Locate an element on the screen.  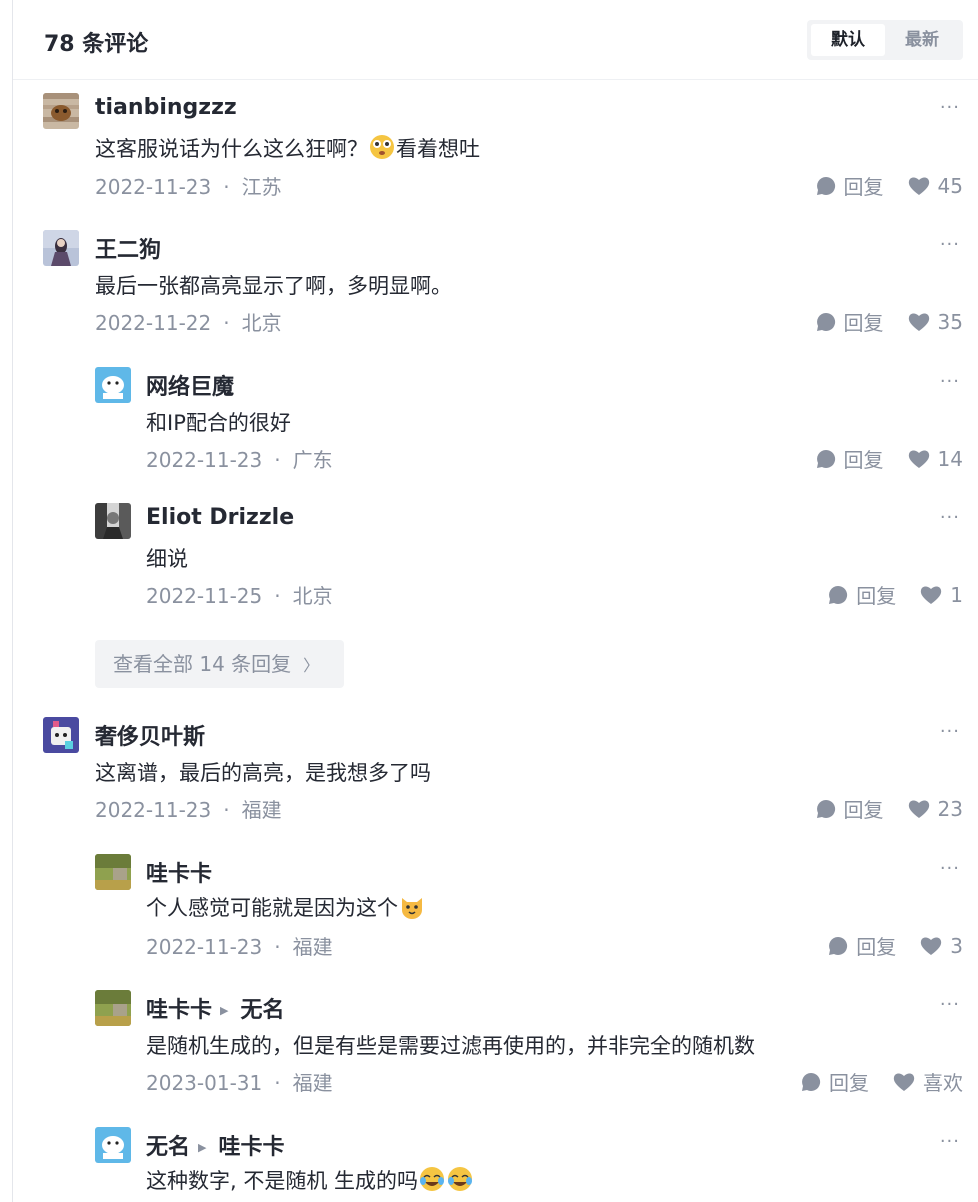
comment-actions: 回复 45 is located at coordinates (889, 185).